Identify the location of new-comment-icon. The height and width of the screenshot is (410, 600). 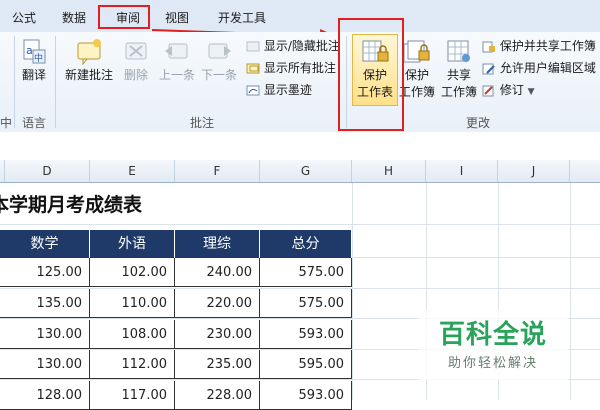
(89, 52).